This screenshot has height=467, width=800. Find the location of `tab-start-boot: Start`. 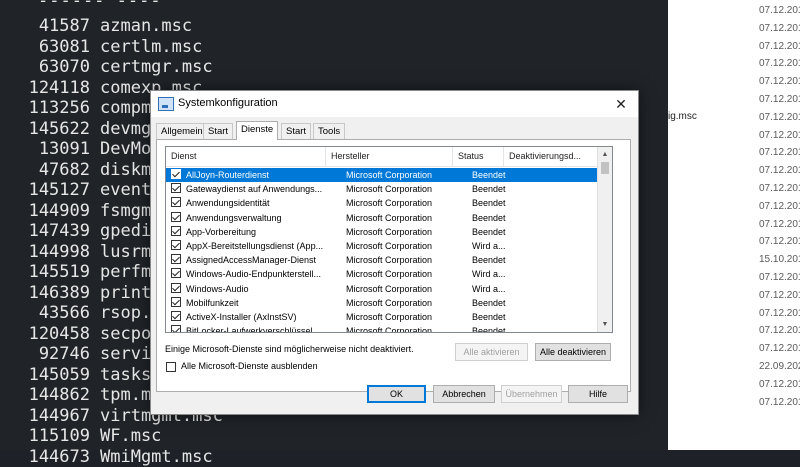

tab-start-boot: Start is located at coordinates (218, 131).